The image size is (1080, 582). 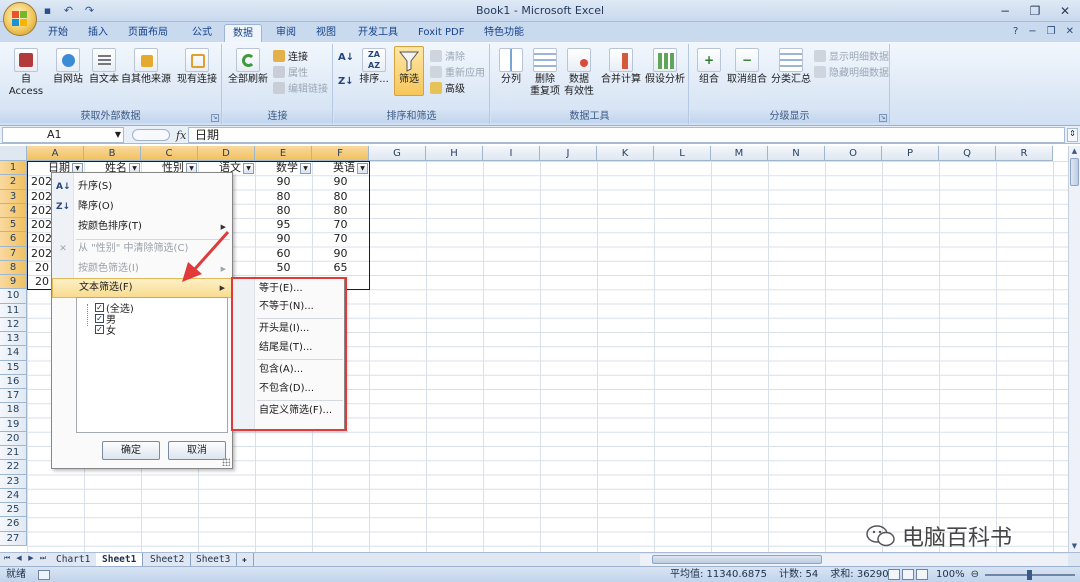 What do you see at coordinates (511, 67) in the screenshot?
I see `text-to-columns-button: 分列` at bounding box center [511, 67].